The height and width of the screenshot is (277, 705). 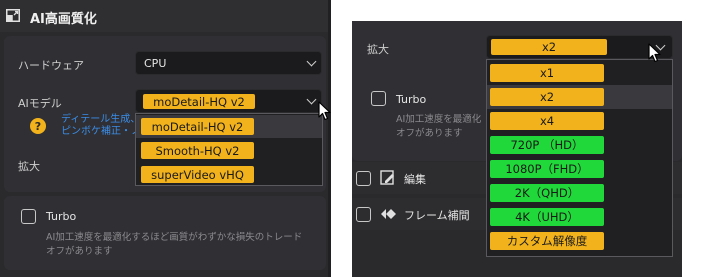 I want to click on dropdown-option: x4, so click(x=579, y=121).